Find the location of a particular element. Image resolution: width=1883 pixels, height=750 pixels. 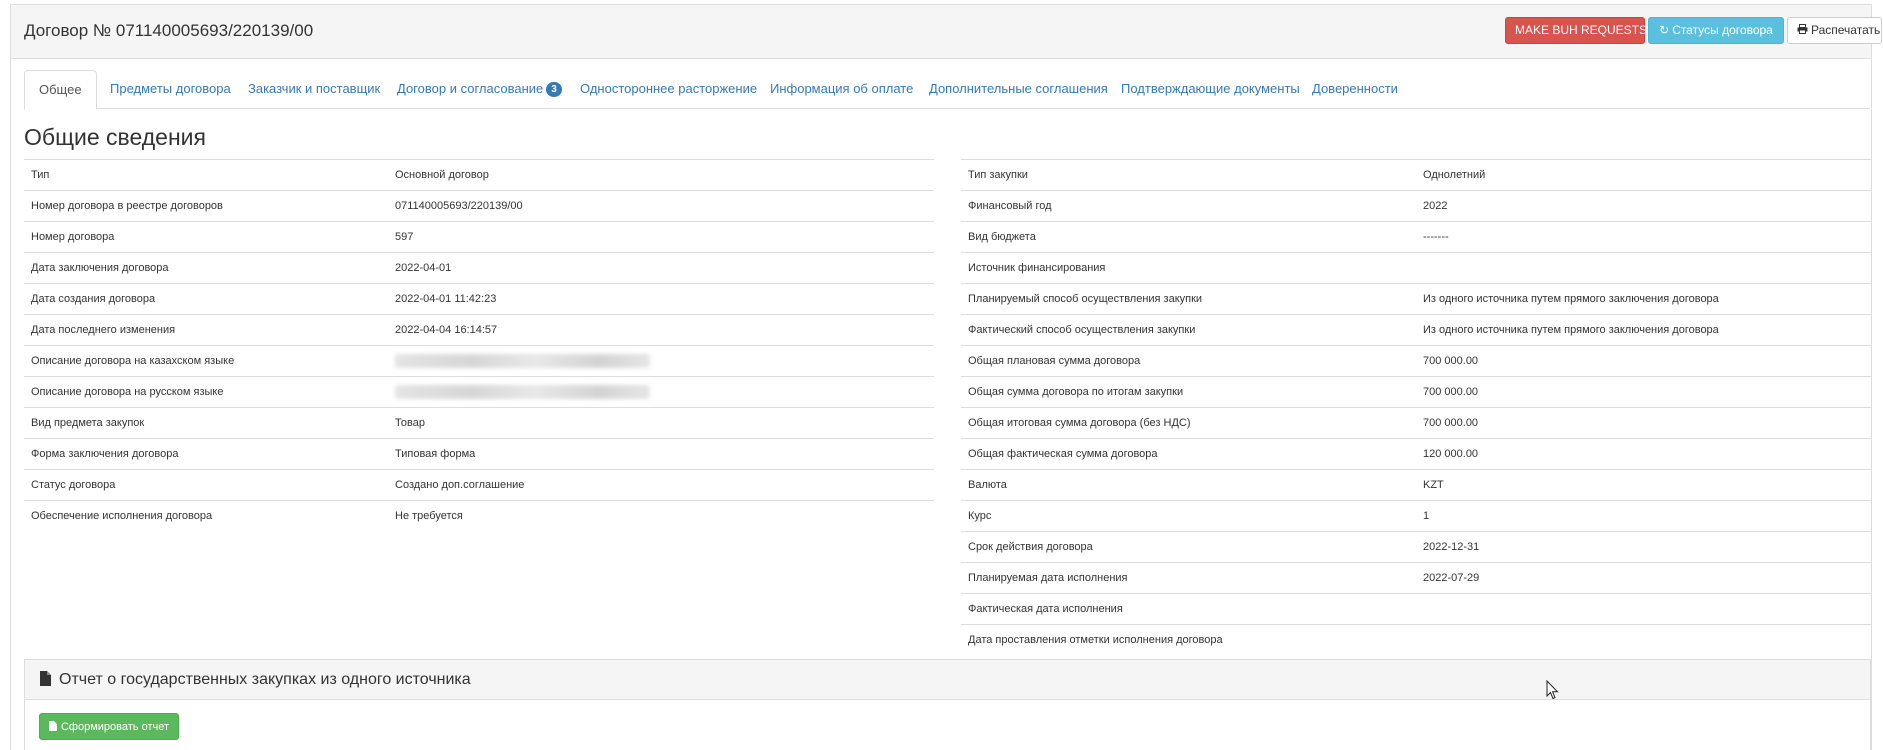

row-value: 2022-04-01 is located at coordinates (661, 268).